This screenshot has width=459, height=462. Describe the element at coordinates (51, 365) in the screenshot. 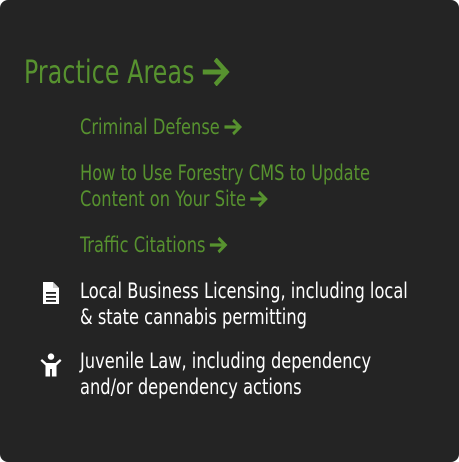

I see `child-icon` at that location.